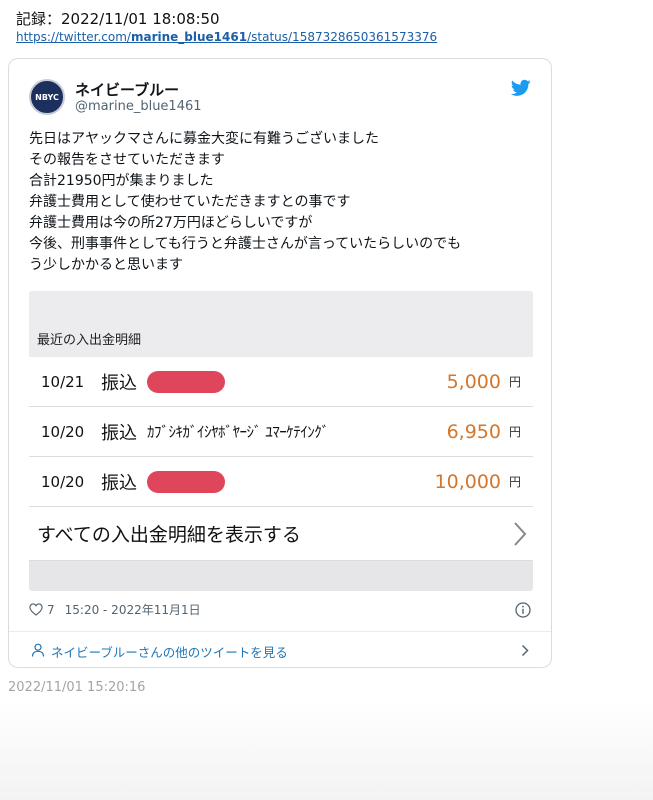  I want to click on person-icon, so click(38, 650).